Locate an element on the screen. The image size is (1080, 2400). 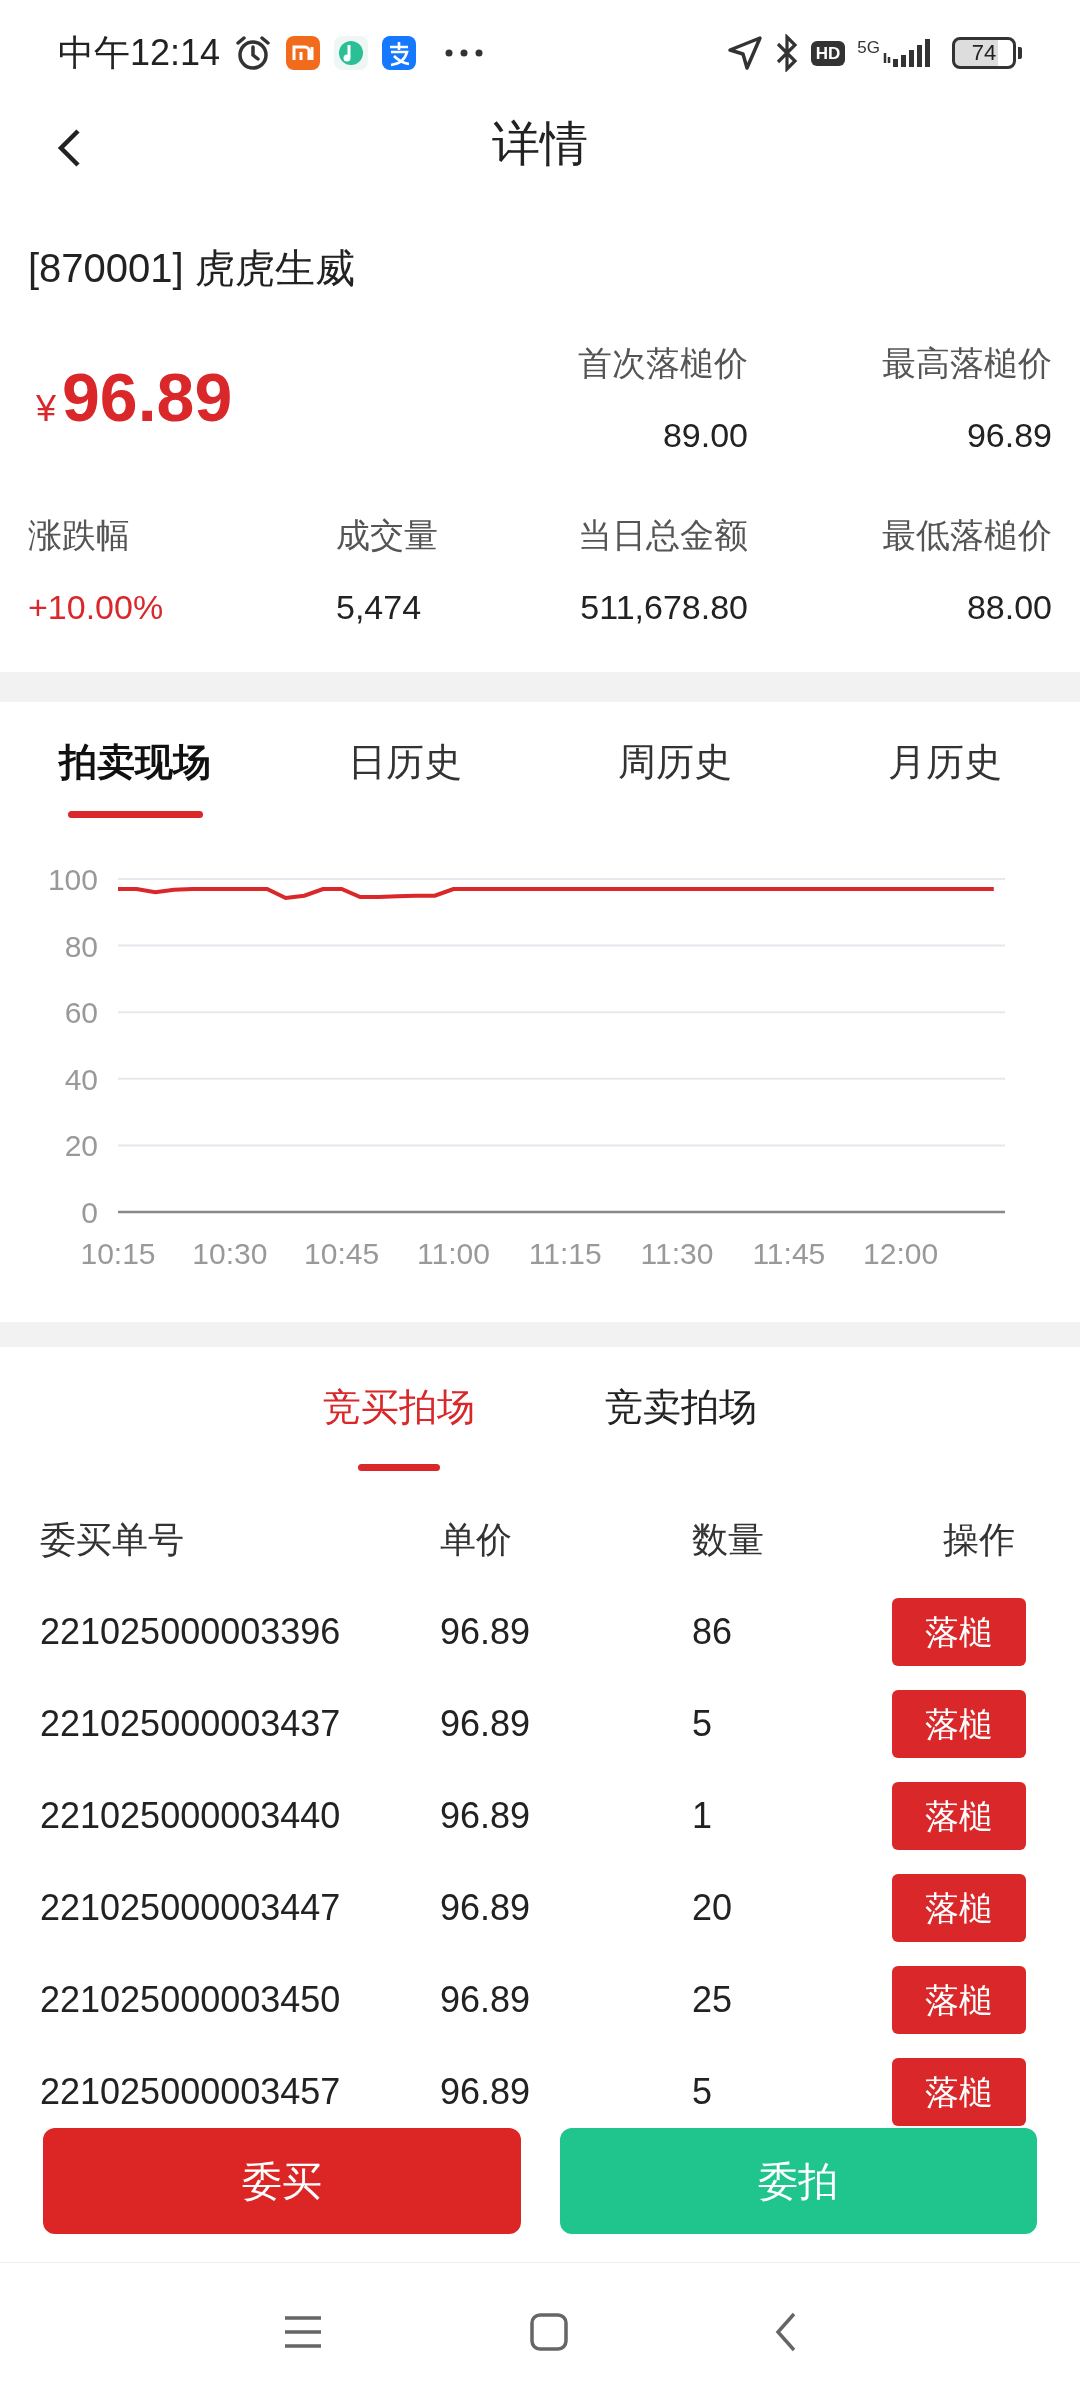
stat-label: 最高落槌价 is located at coordinates (967, 363).